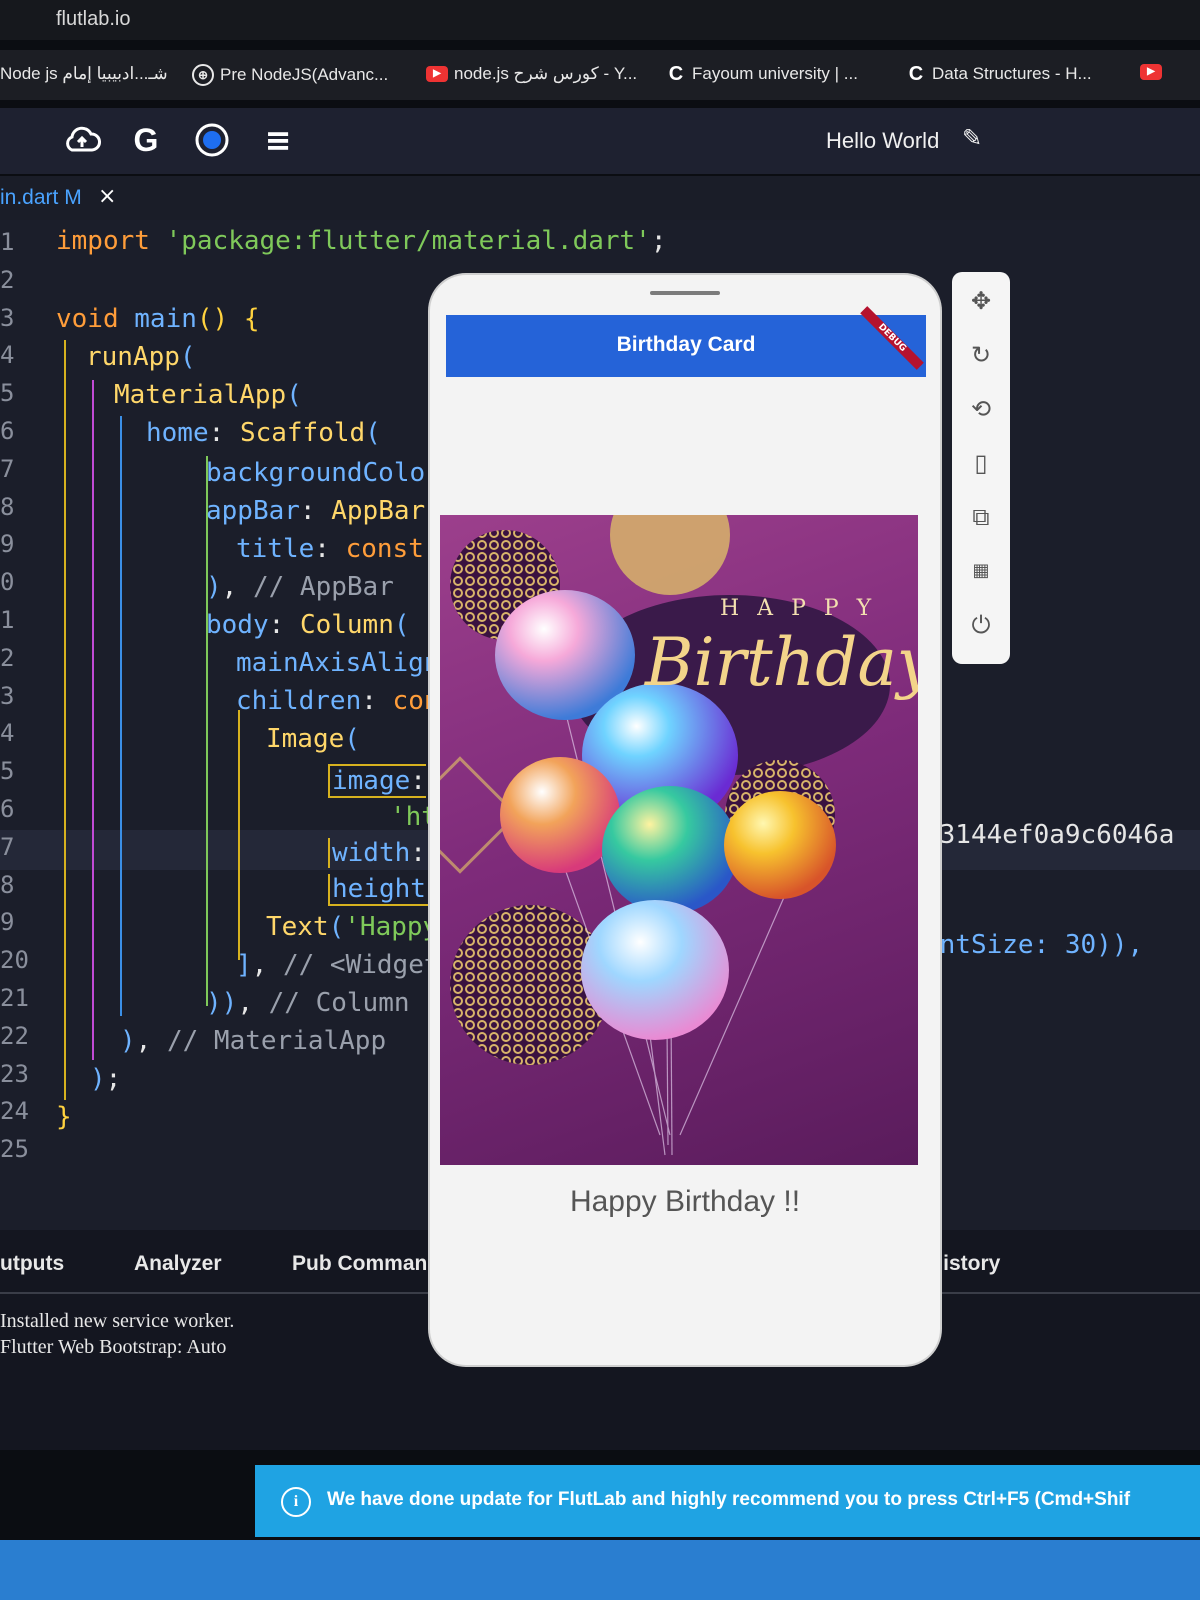  What do you see at coordinates (41, 198) in the screenshot?
I see `tab-main-dart: in.dart M` at bounding box center [41, 198].